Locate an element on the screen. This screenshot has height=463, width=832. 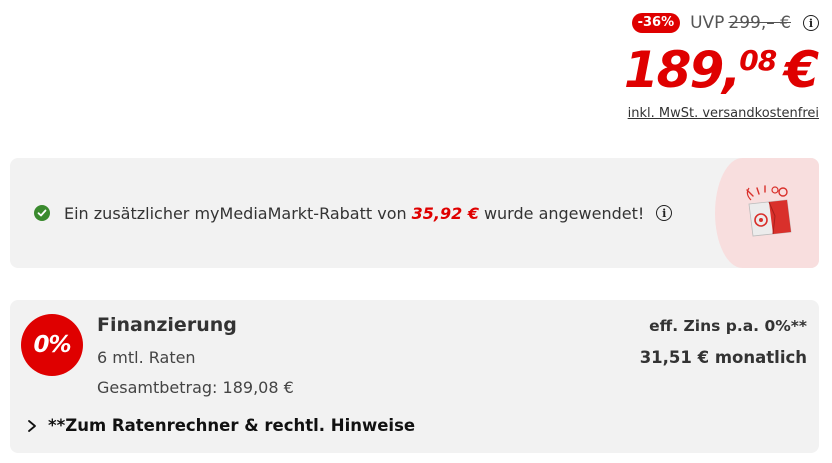
promo-illustration-area is located at coordinates (767, 213).